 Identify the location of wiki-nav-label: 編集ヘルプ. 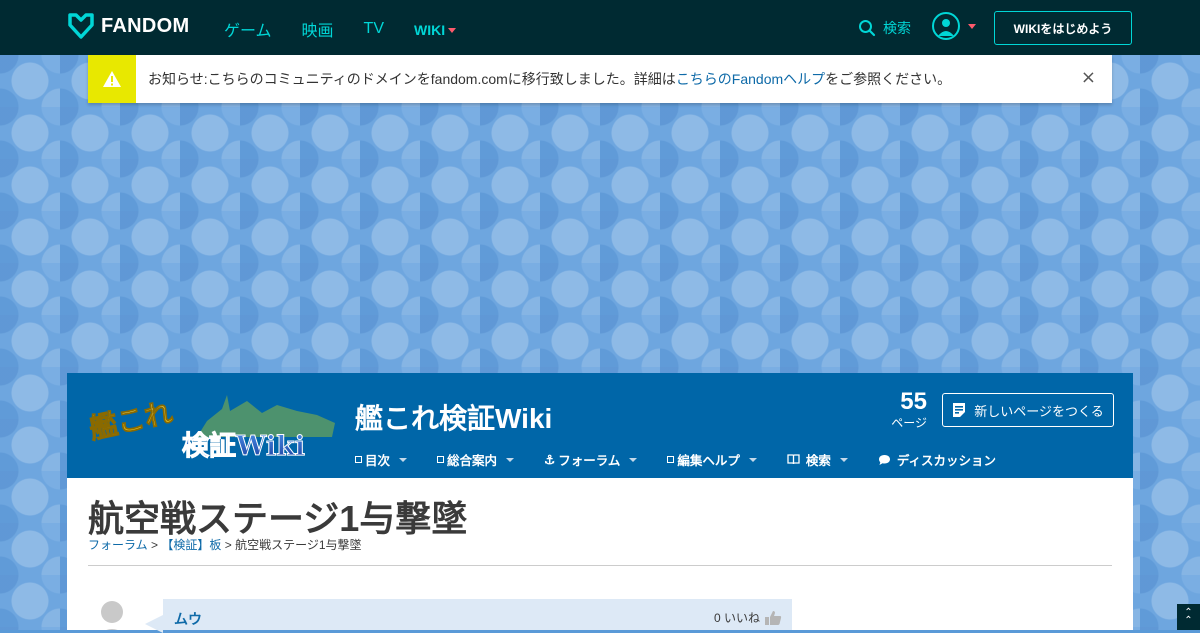
(708, 461).